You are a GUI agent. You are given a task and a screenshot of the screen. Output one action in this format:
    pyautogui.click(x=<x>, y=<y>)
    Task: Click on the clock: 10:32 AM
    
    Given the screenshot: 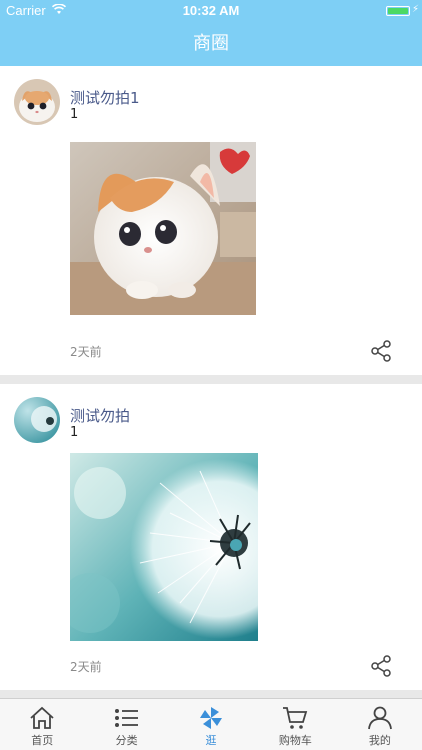 What is the action you would take?
    pyautogui.click(x=211, y=10)
    